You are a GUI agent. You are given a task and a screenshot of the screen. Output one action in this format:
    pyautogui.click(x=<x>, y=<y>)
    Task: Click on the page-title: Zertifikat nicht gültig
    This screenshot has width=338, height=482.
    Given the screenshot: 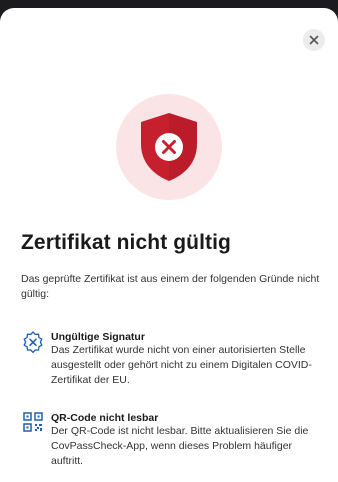 What is the action you would take?
    pyautogui.click(x=126, y=242)
    